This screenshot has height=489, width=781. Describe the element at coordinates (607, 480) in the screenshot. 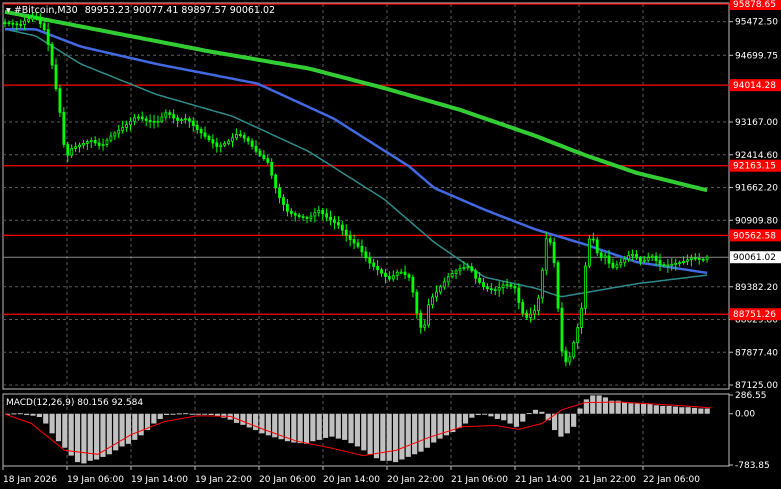

I see `time-tick-label: 21 Jan 22:00` at that location.